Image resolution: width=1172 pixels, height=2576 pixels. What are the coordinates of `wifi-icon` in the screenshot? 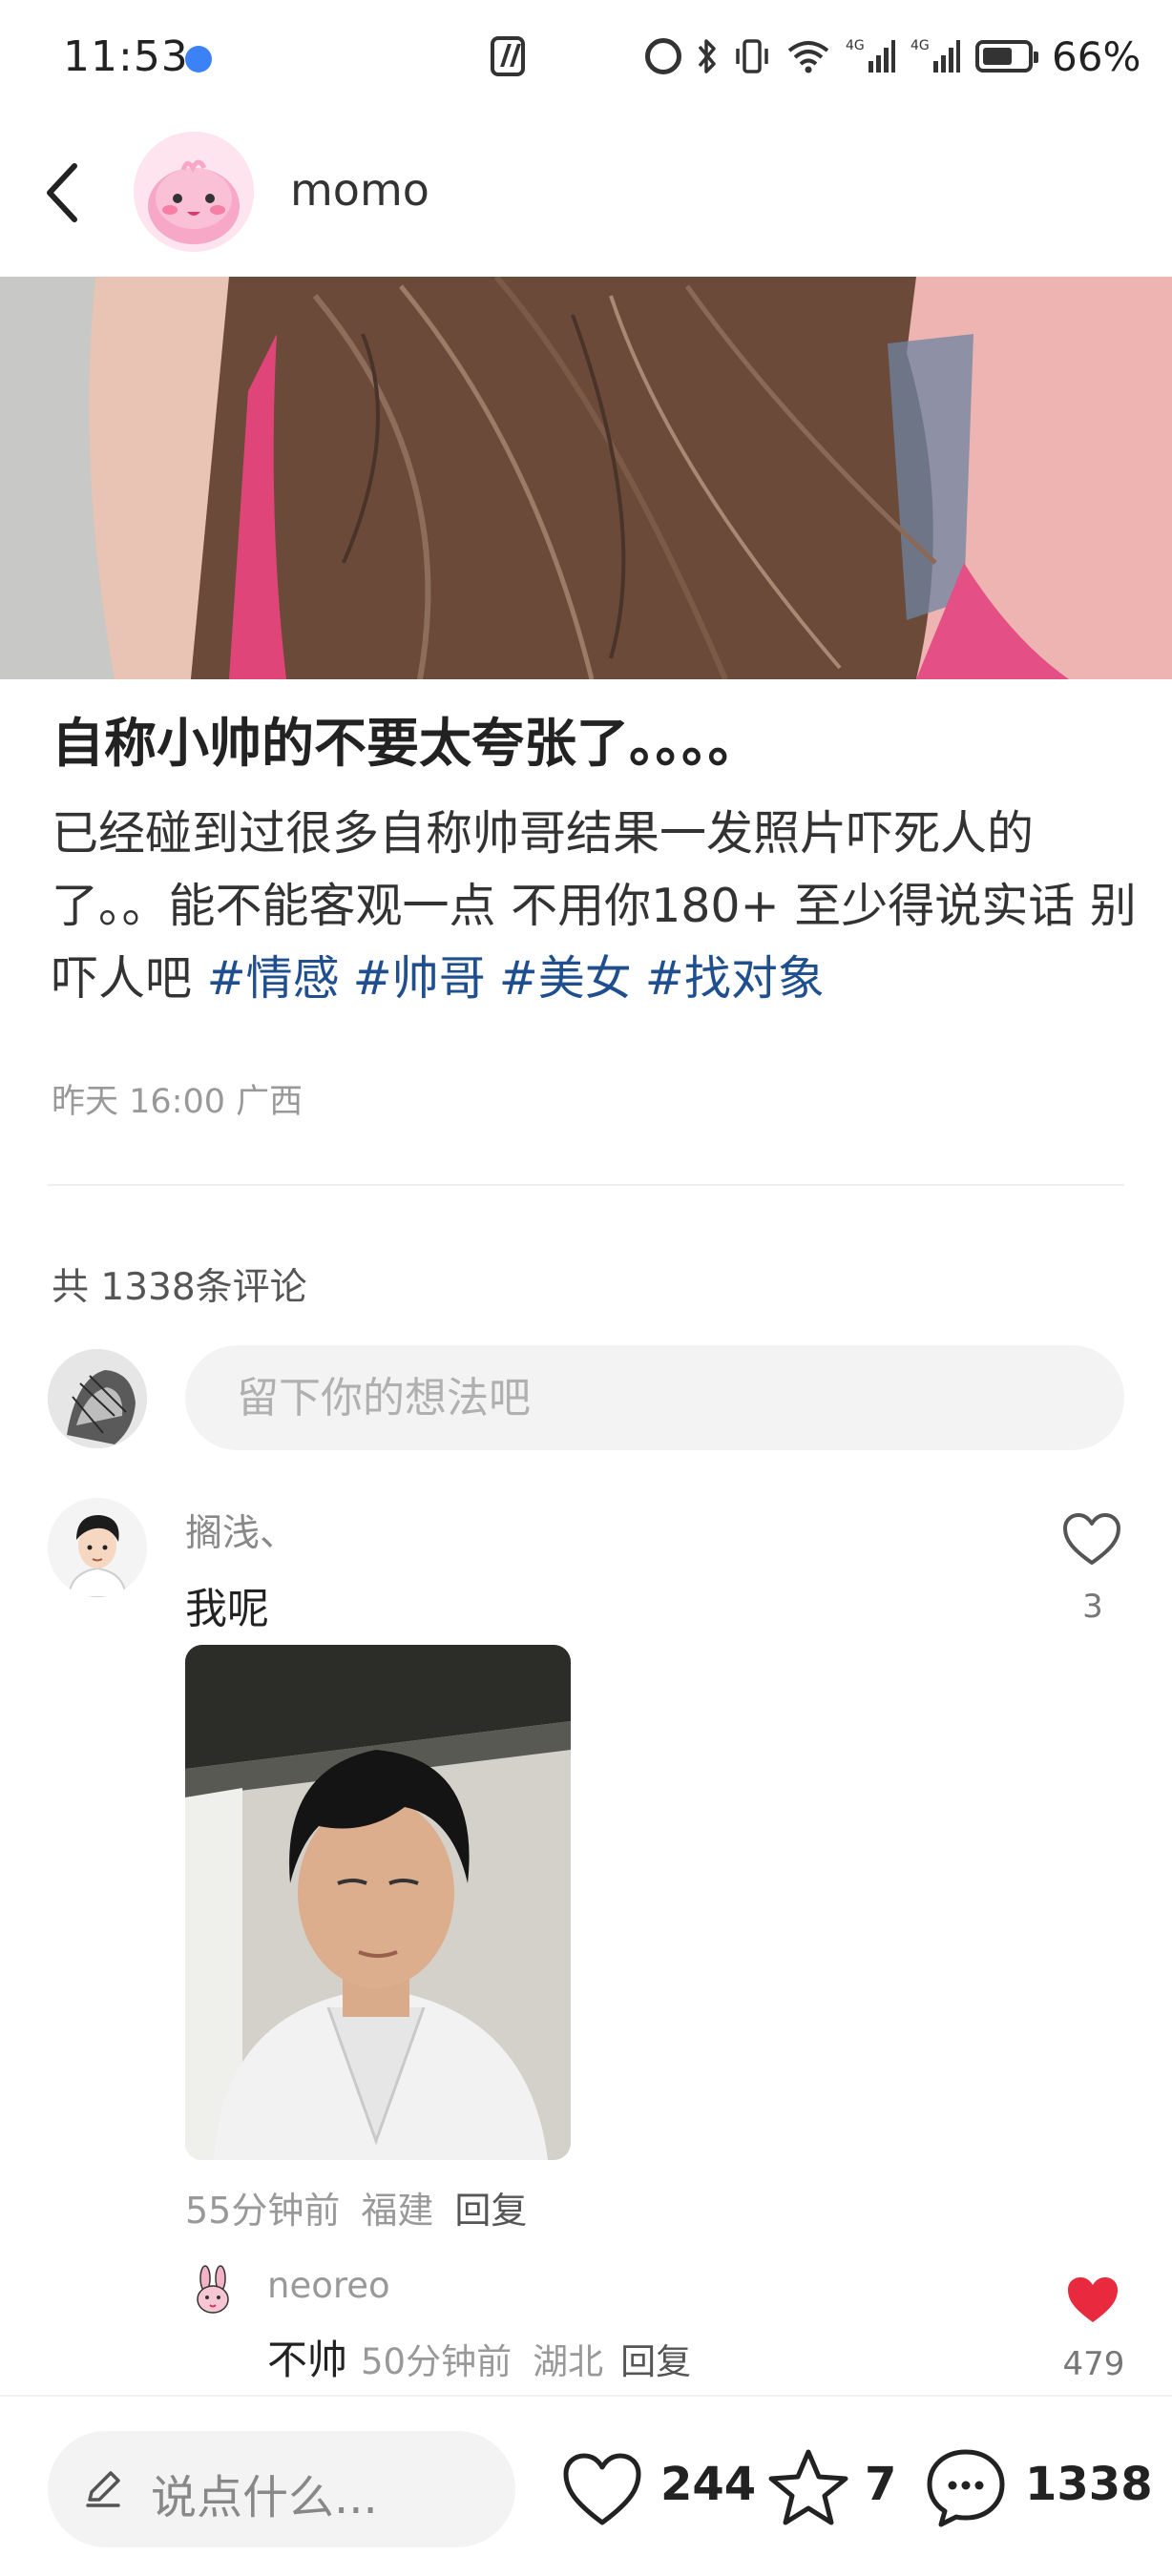 It's located at (808, 56).